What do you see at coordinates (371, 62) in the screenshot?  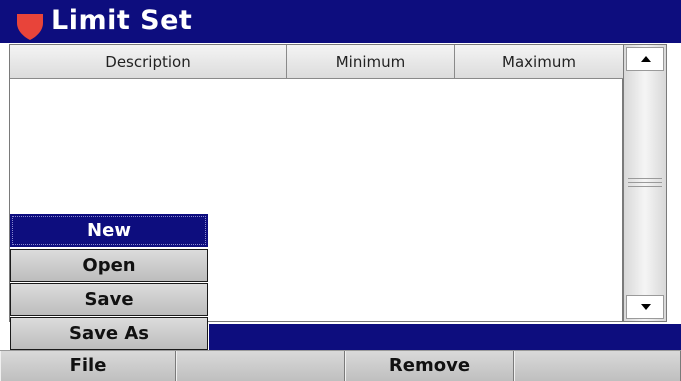 I see `column-header-minimum: Minimum` at bounding box center [371, 62].